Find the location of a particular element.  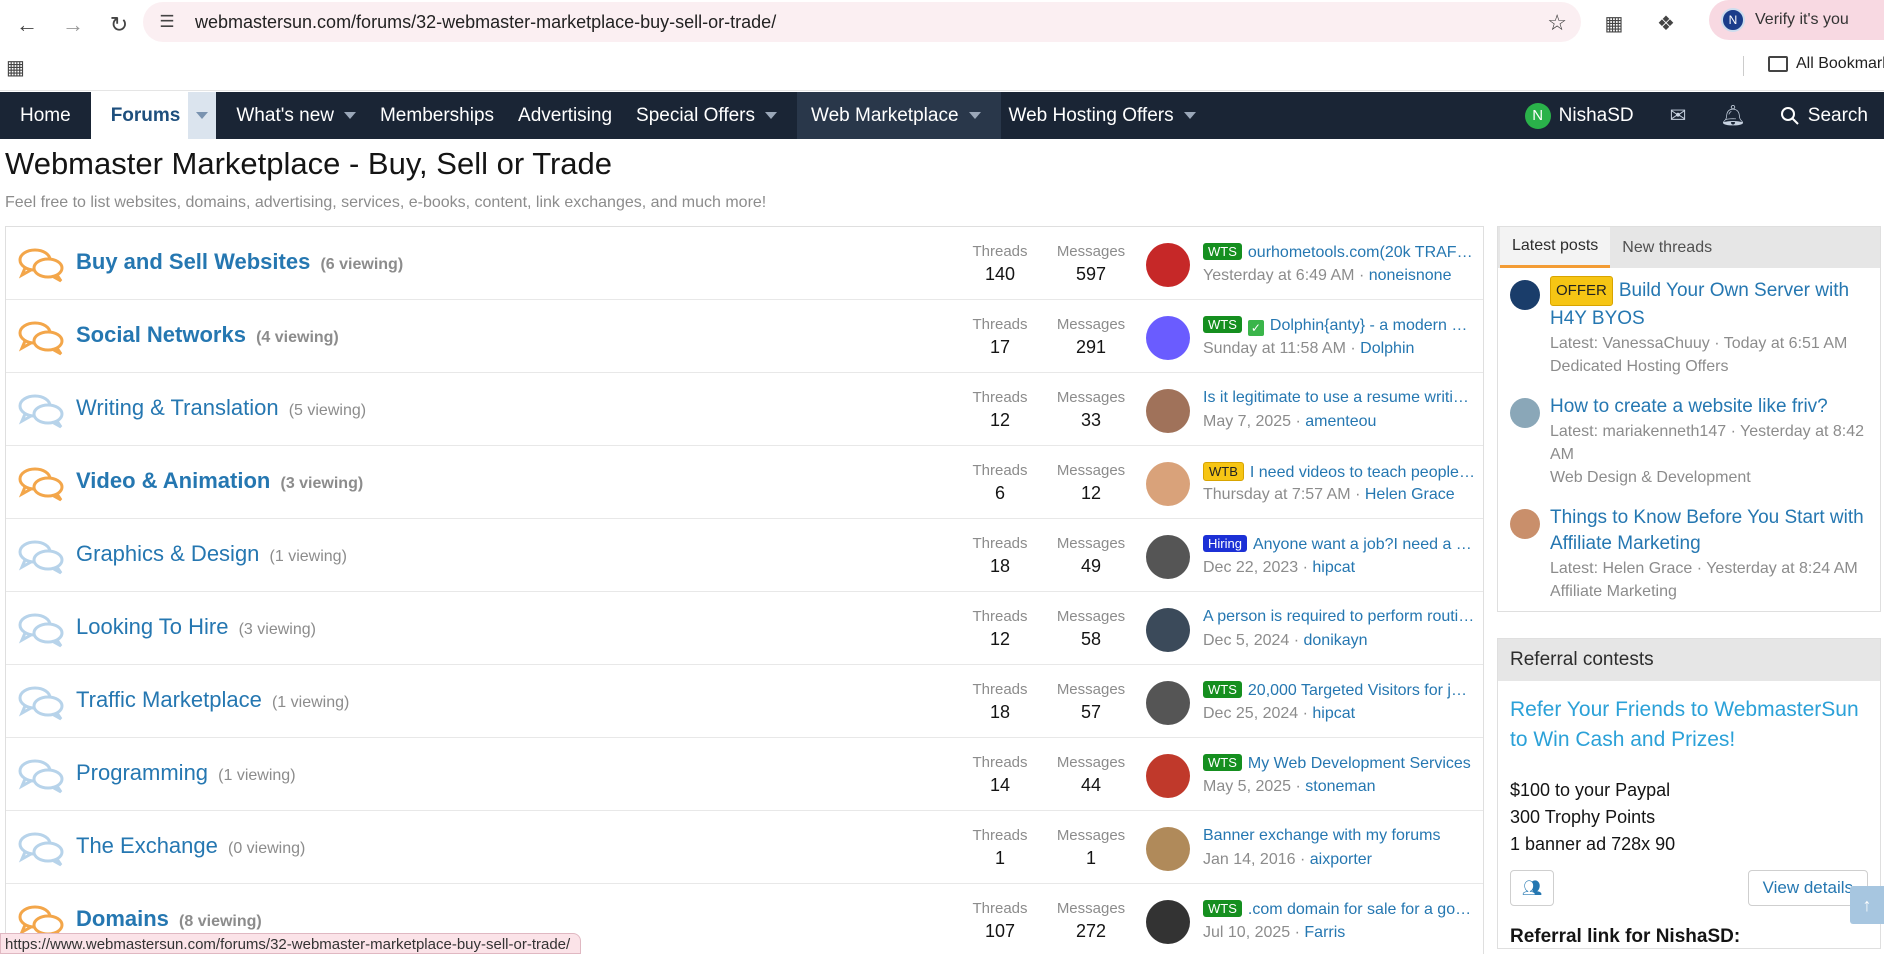

post-forum-name: Web Design & Development is located at coordinates (1710, 477).